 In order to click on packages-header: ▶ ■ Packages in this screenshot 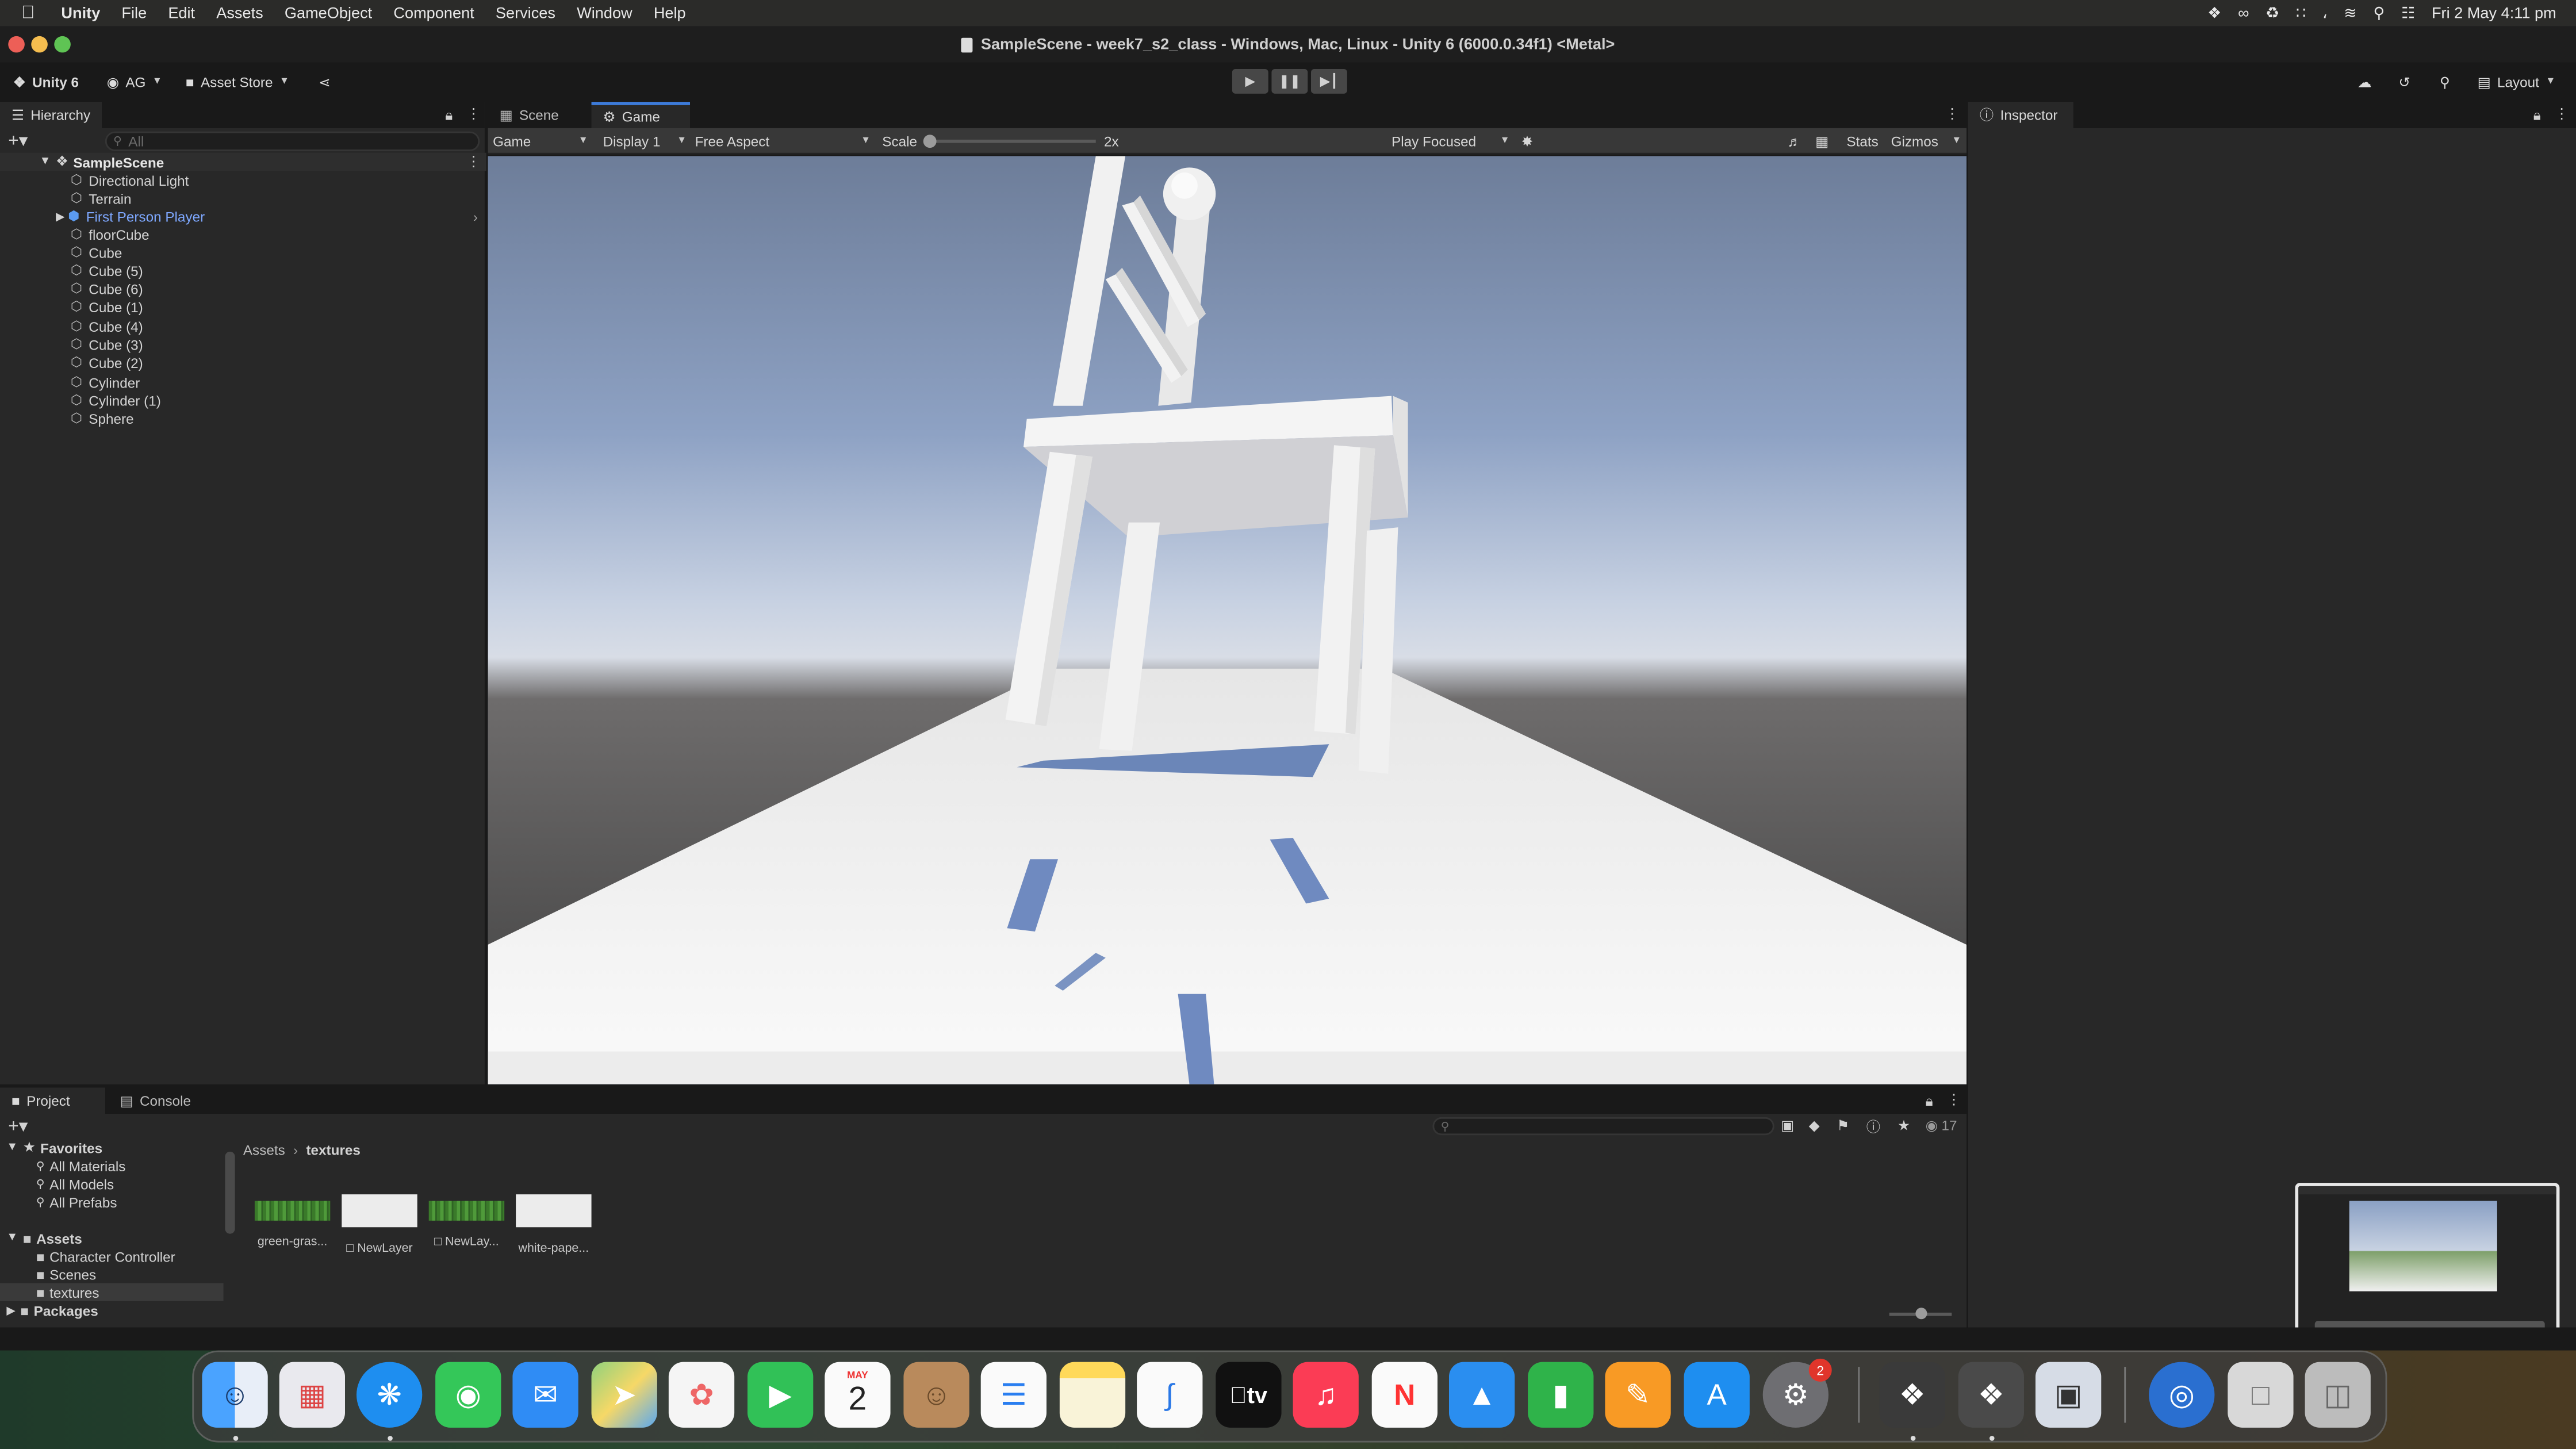, I will do `click(52, 1310)`.